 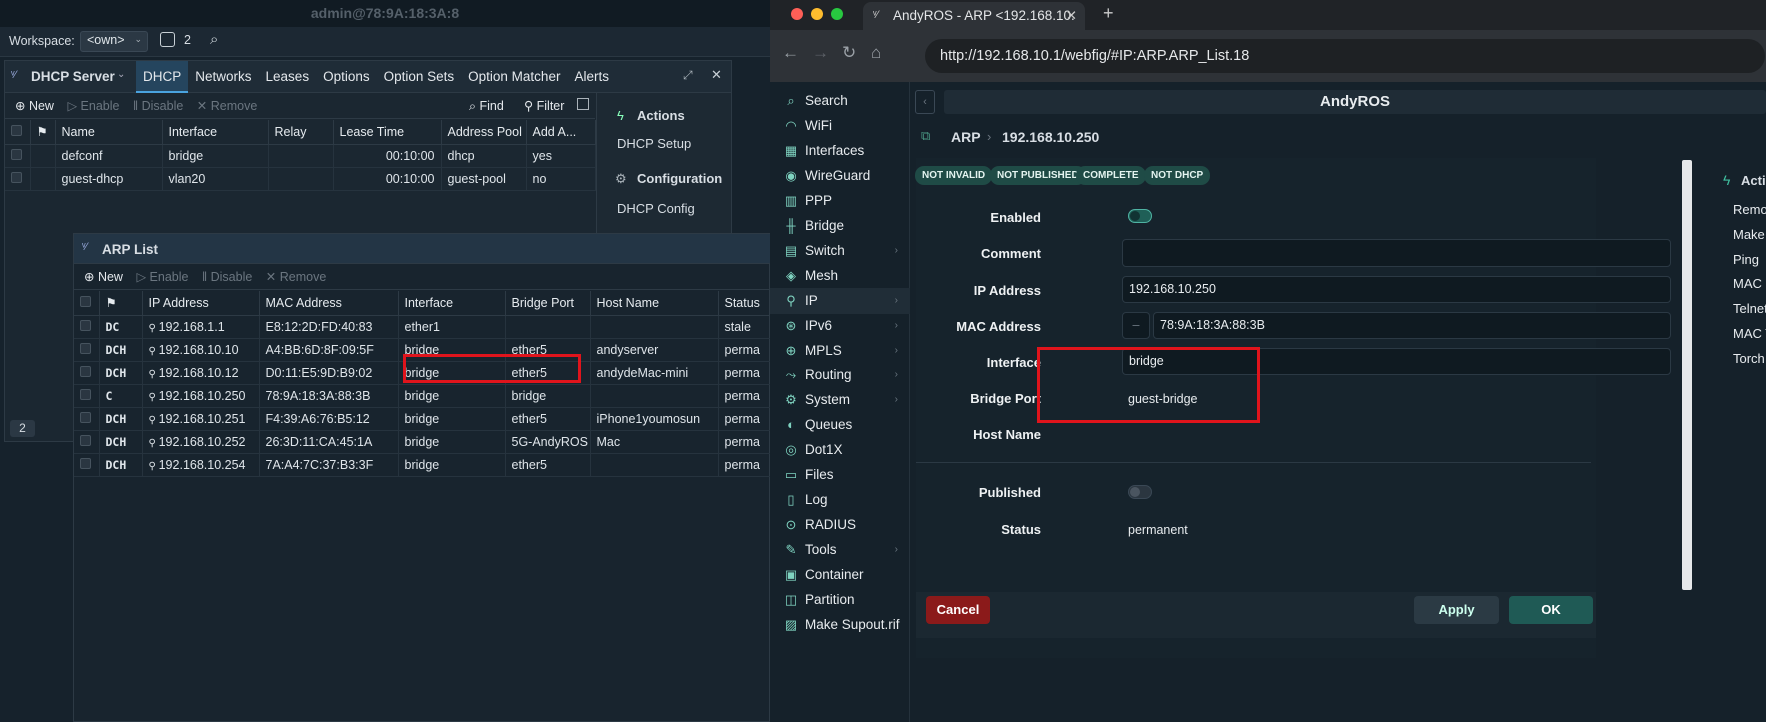 What do you see at coordinates (1140, 216) in the screenshot?
I see `enabled-toggle` at bounding box center [1140, 216].